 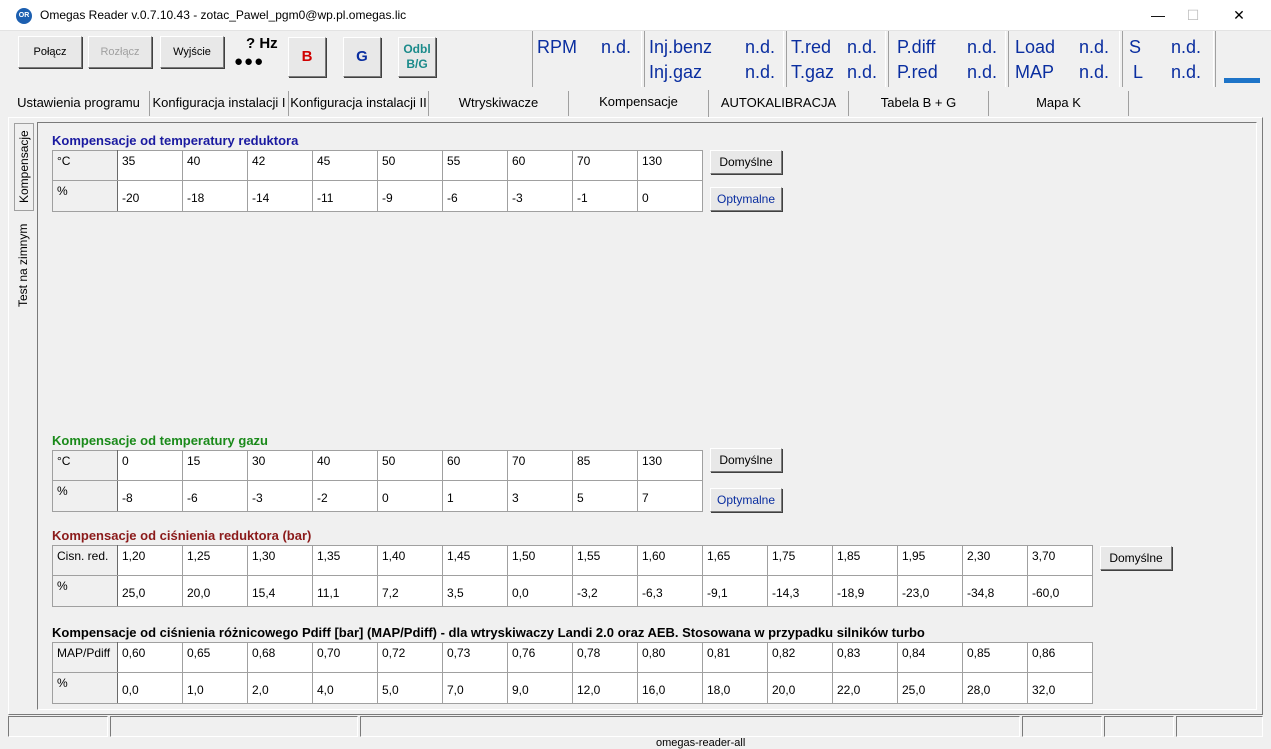 What do you see at coordinates (410, 196) in the screenshot?
I see `reductor-pct-cell: -9` at bounding box center [410, 196].